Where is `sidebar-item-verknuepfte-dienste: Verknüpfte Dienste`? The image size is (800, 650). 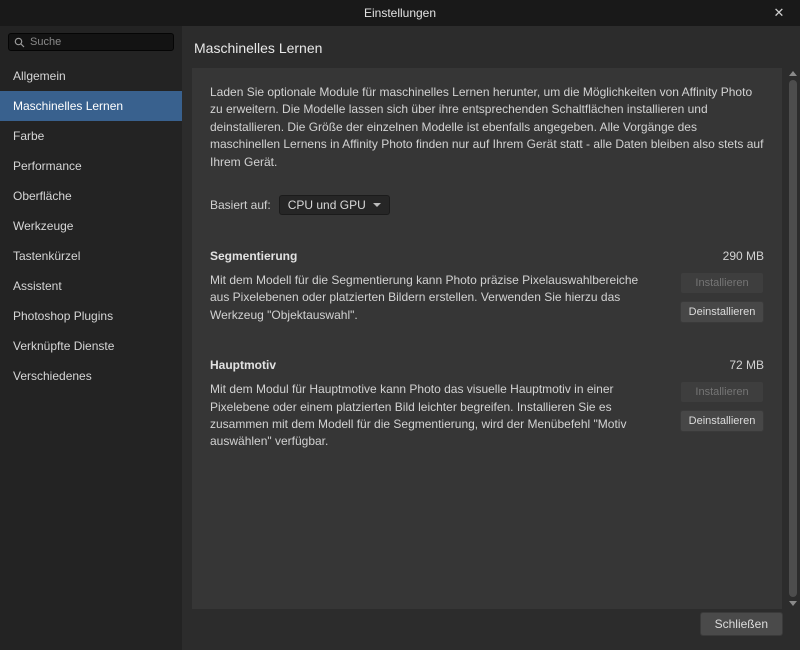 sidebar-item-verknuepfte-dienste: Verknüpfte Dienste is located at coordinates (91, 346).